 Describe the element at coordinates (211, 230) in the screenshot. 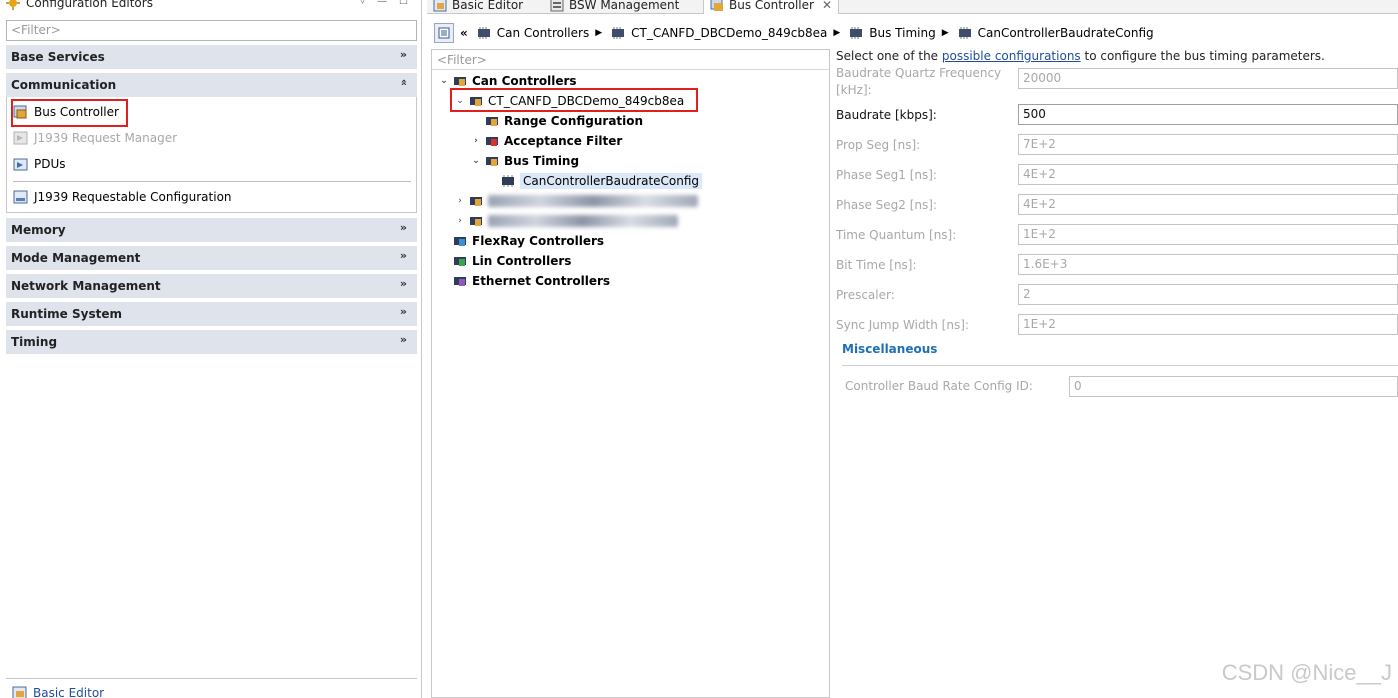

I see `section-memory: Memory »` at that location.